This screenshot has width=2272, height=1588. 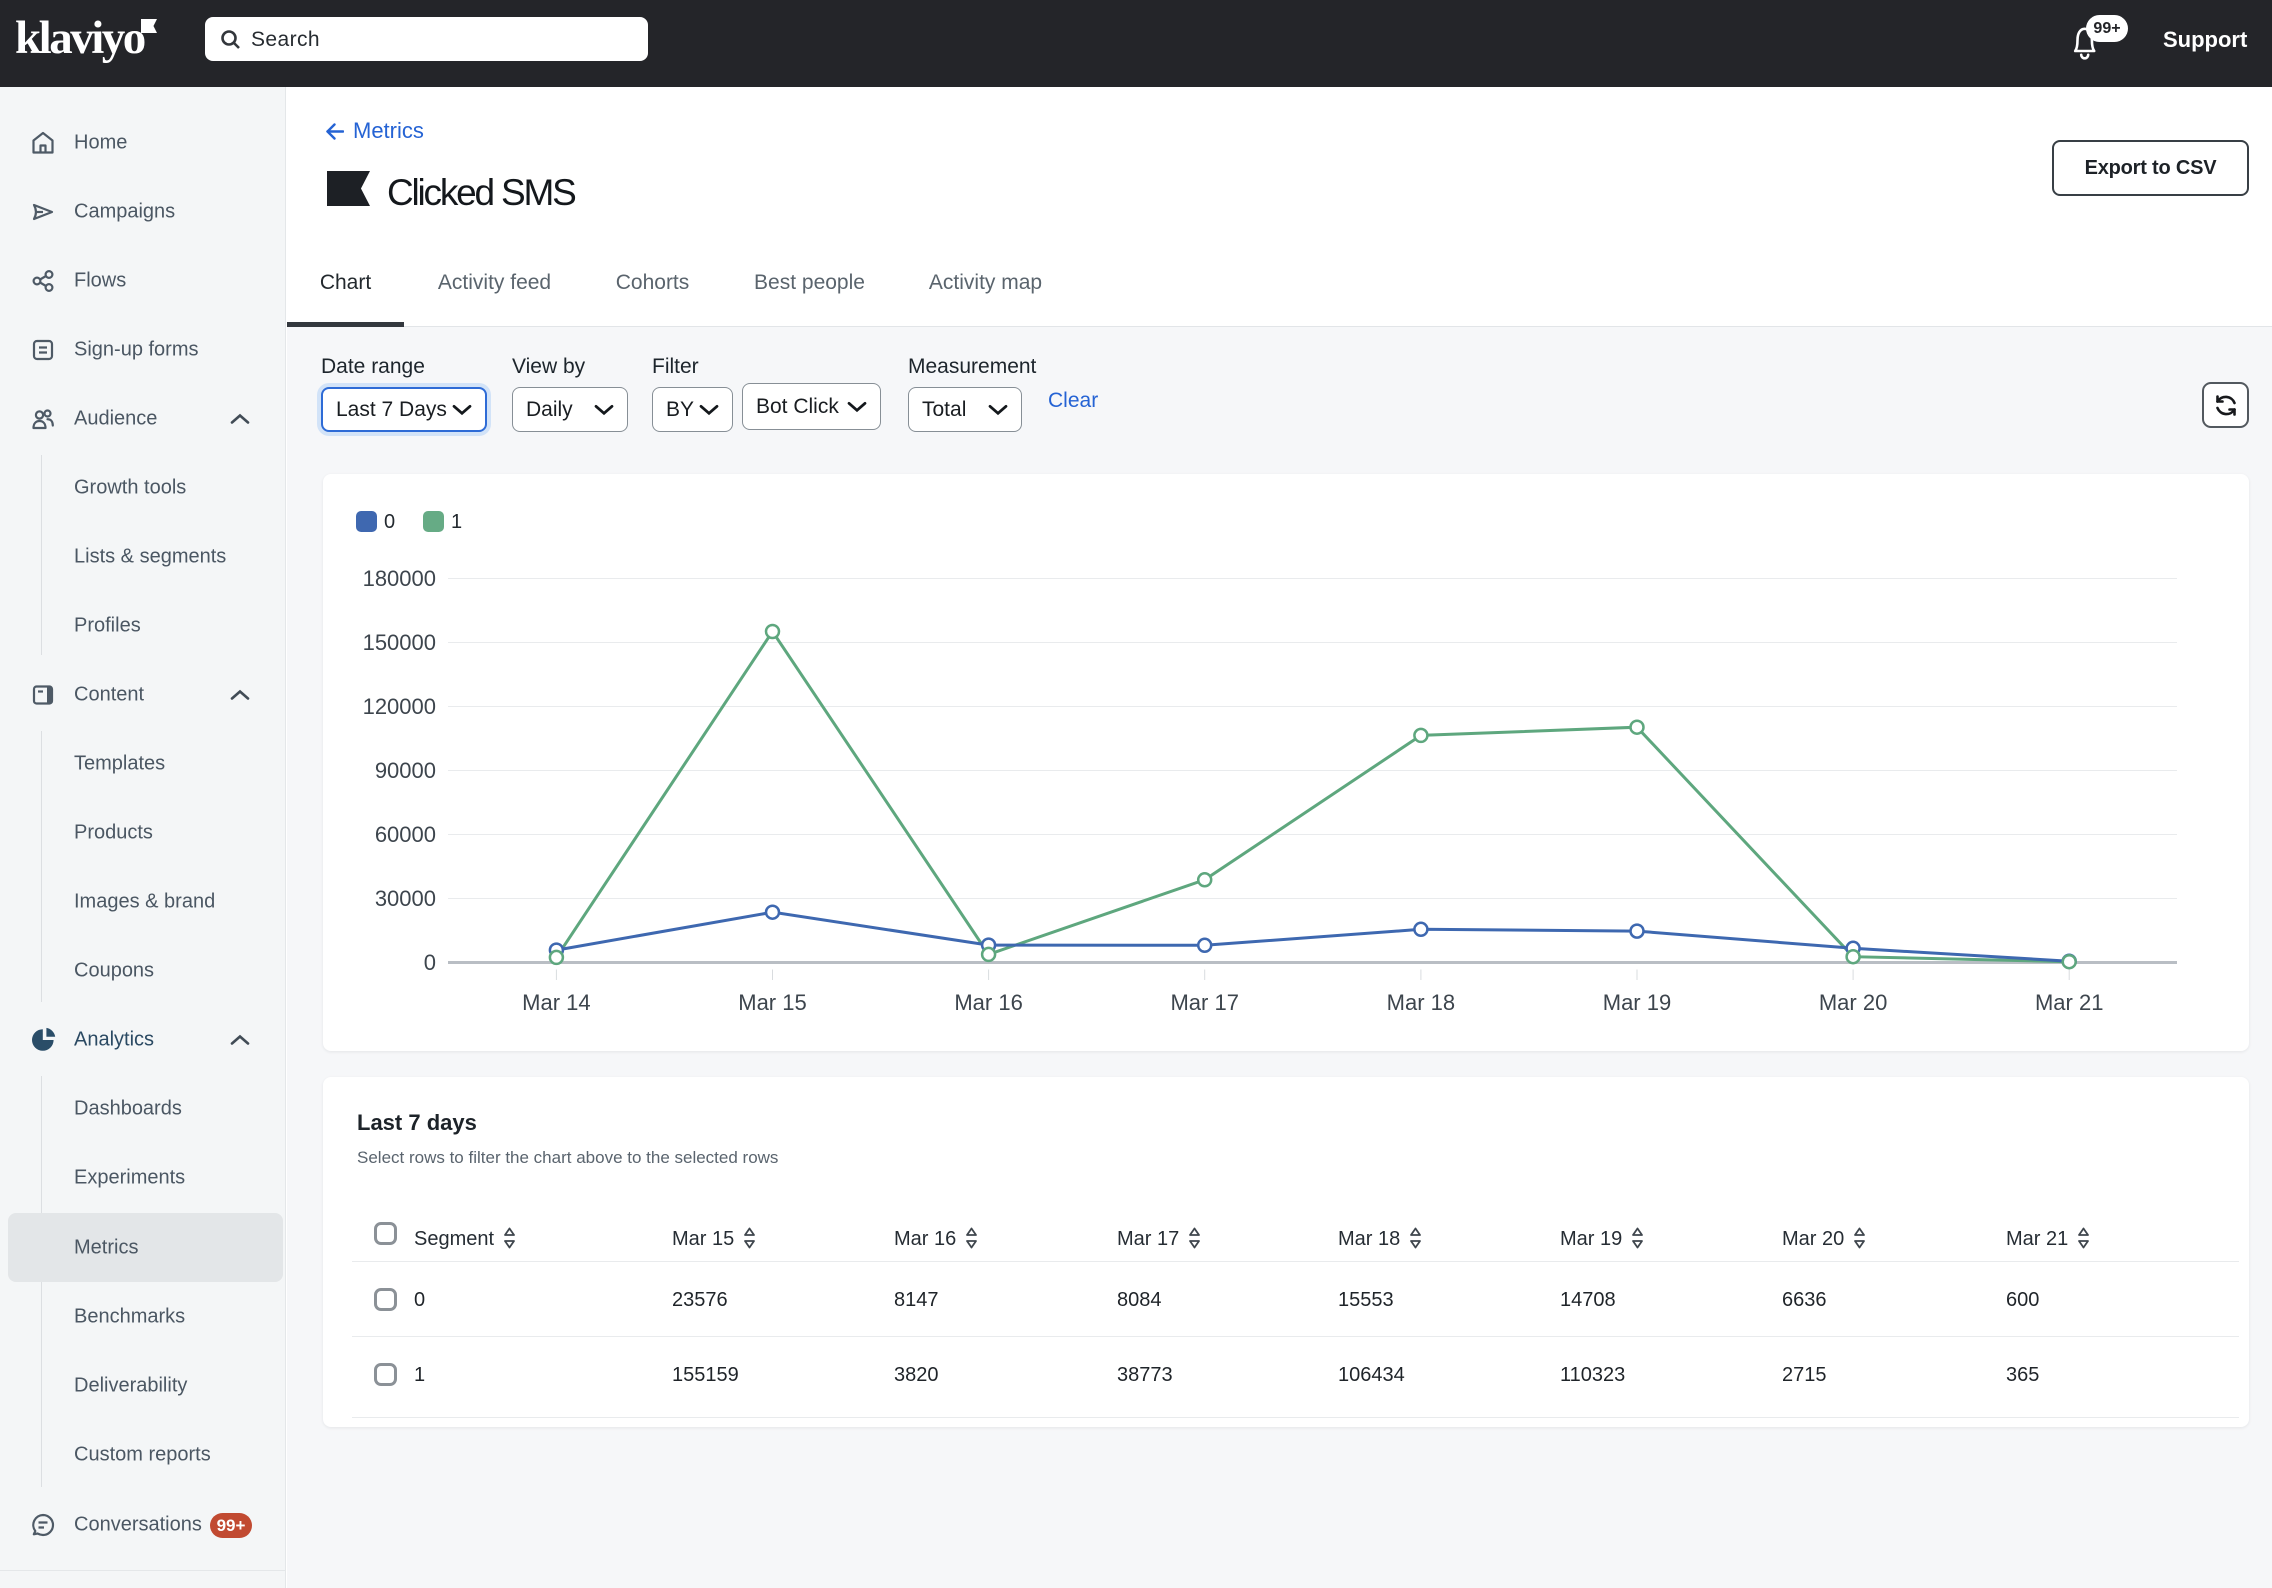 I want to click on svg-text: 60000, so click(x=405, y=834).